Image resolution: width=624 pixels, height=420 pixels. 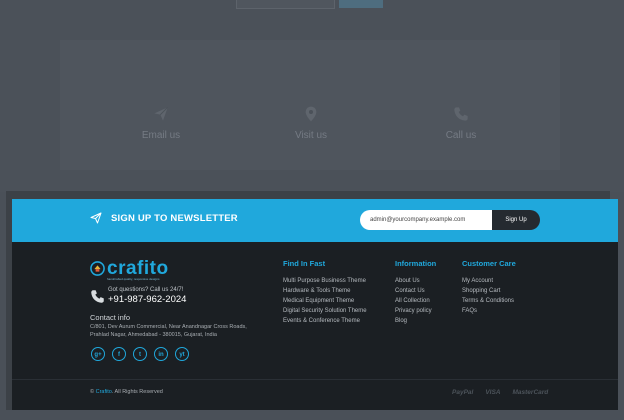 I want to click on visa-logo: VISA, so click(x=493, y=392).